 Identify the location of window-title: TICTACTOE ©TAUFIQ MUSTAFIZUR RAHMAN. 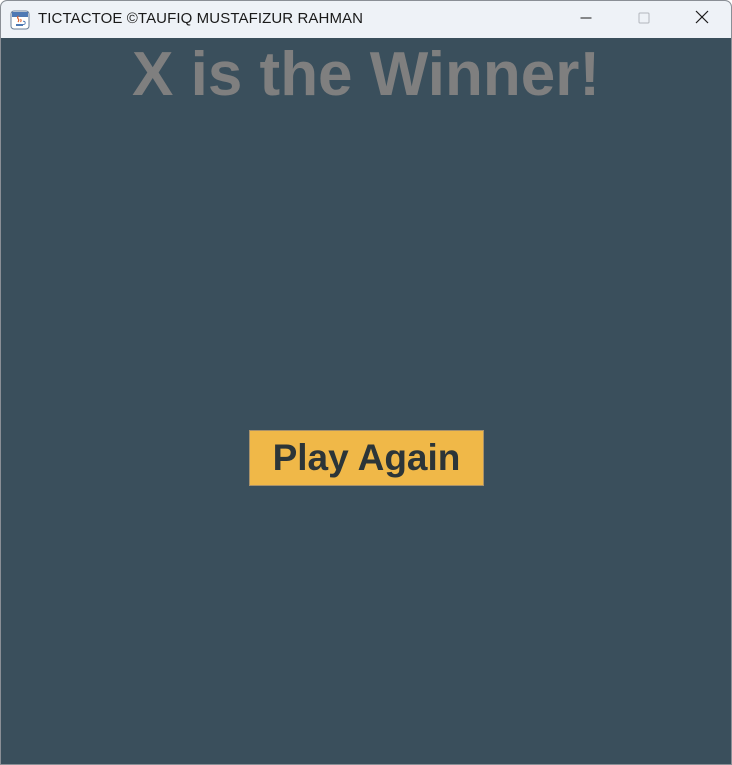
(201, 18).